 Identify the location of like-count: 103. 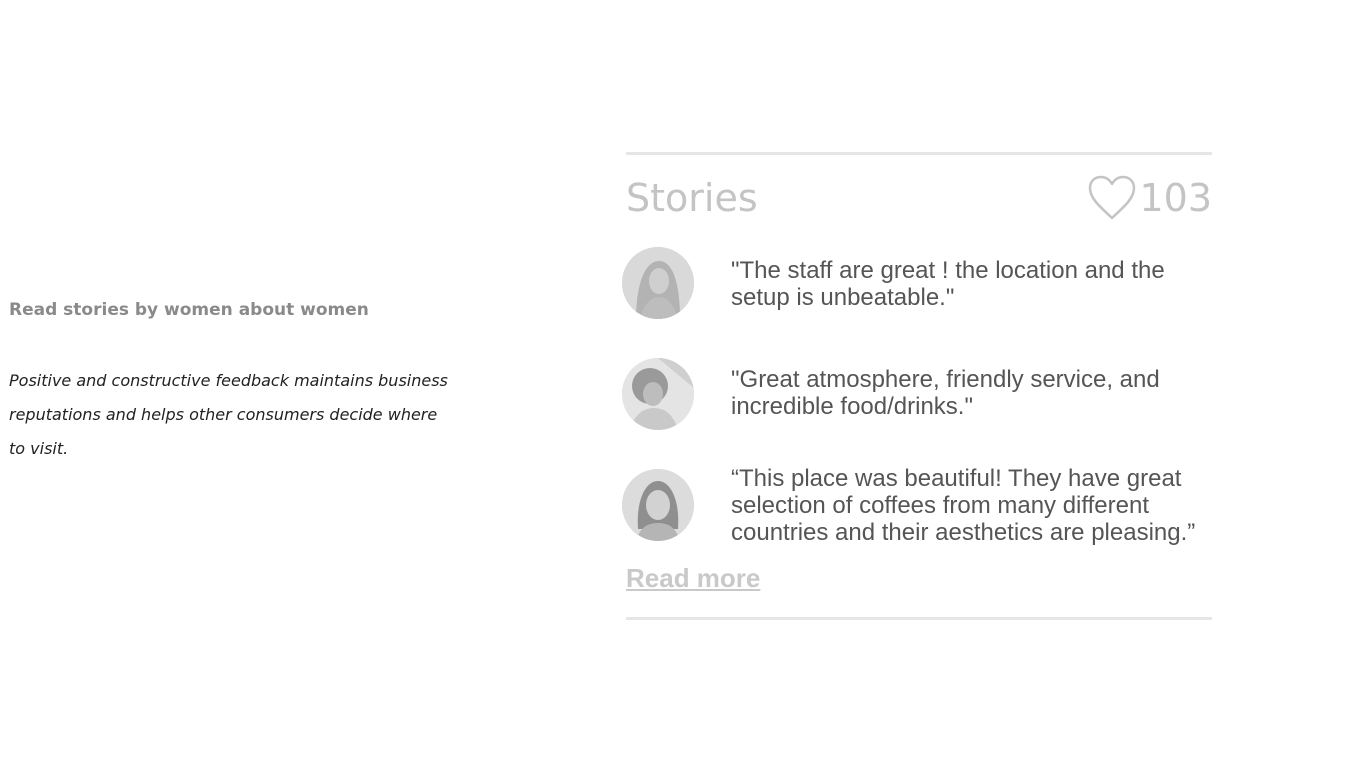
(1175, 198).